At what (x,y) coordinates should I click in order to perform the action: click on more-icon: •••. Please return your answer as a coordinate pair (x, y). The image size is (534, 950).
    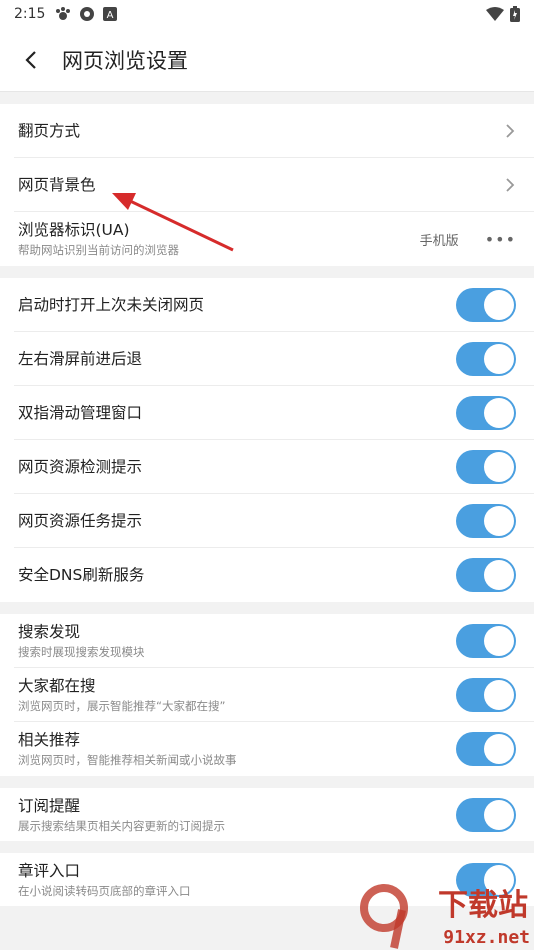
    Looking at the image, I should click on (500, 239).